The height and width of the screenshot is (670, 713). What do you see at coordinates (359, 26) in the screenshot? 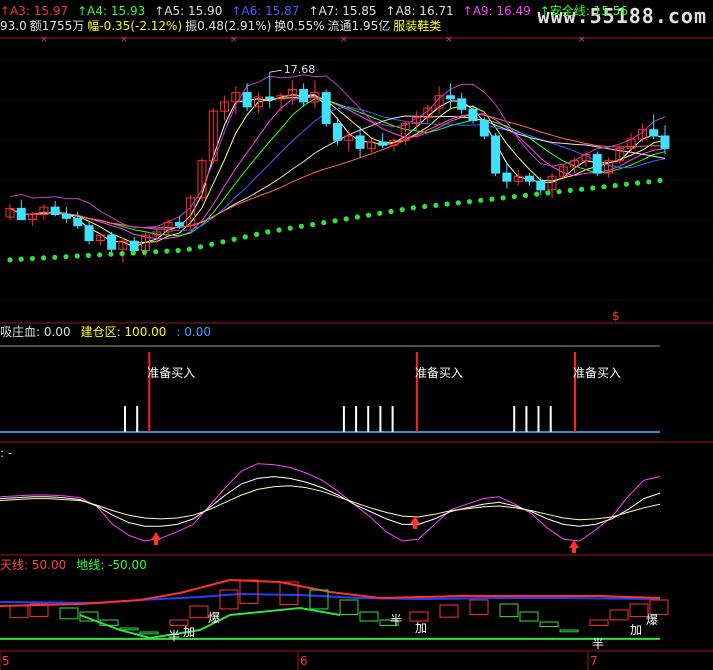
I see `quote-field-5: 流通1.95亿` at bounding box center [359, 26].